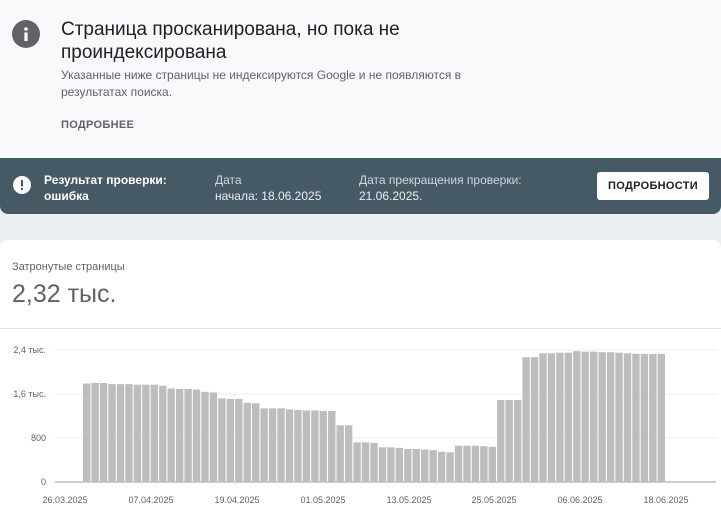  I want to click on details-button: ПОДРОБНОСТИ, so click(653, 186).